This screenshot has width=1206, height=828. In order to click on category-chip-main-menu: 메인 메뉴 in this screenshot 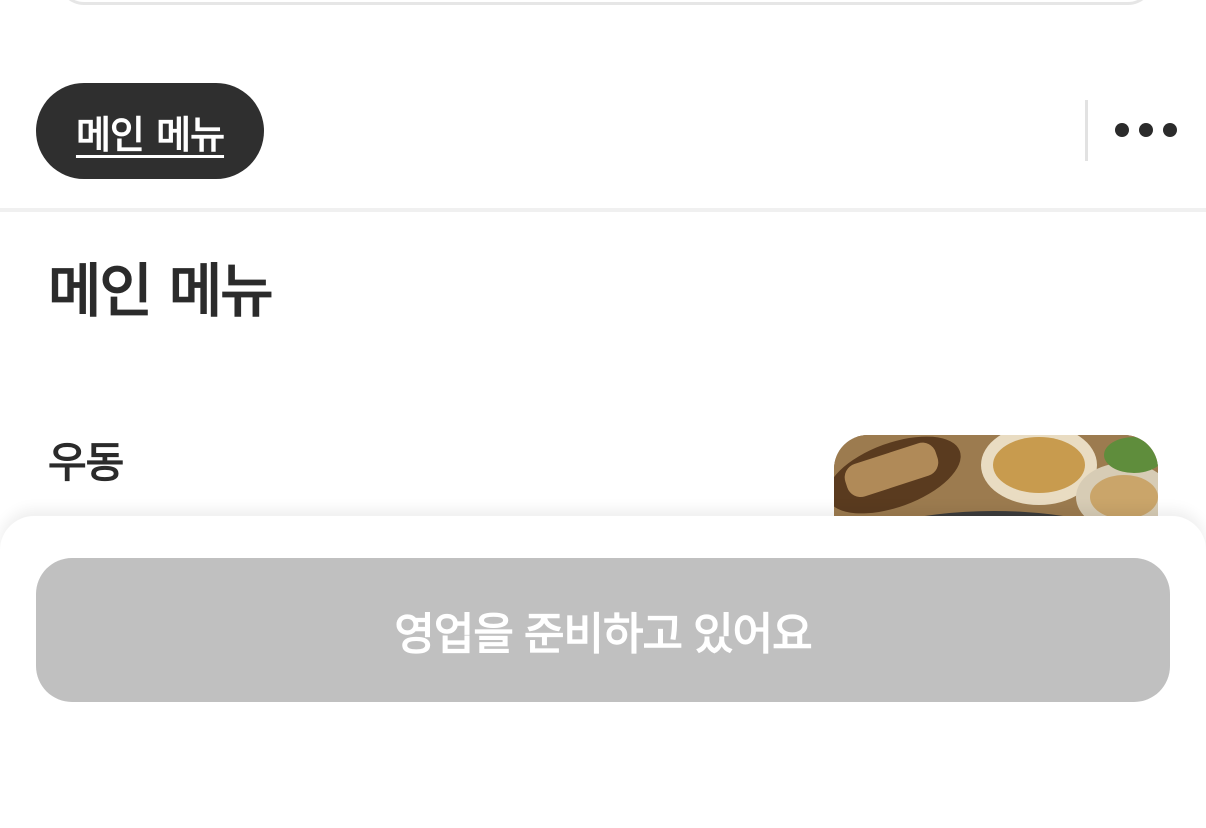, I will do `click(150, 131)`.